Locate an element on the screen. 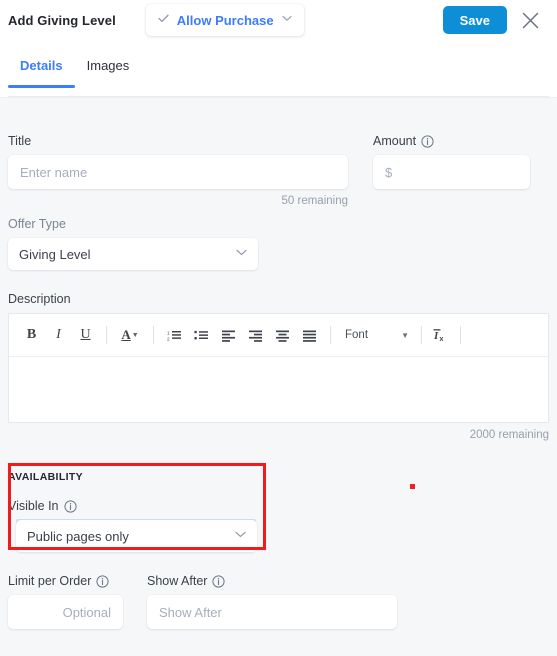 The width and height of the screenshot is (557, 656). font-select: Font ▼ is located at coordinates (376, 335).